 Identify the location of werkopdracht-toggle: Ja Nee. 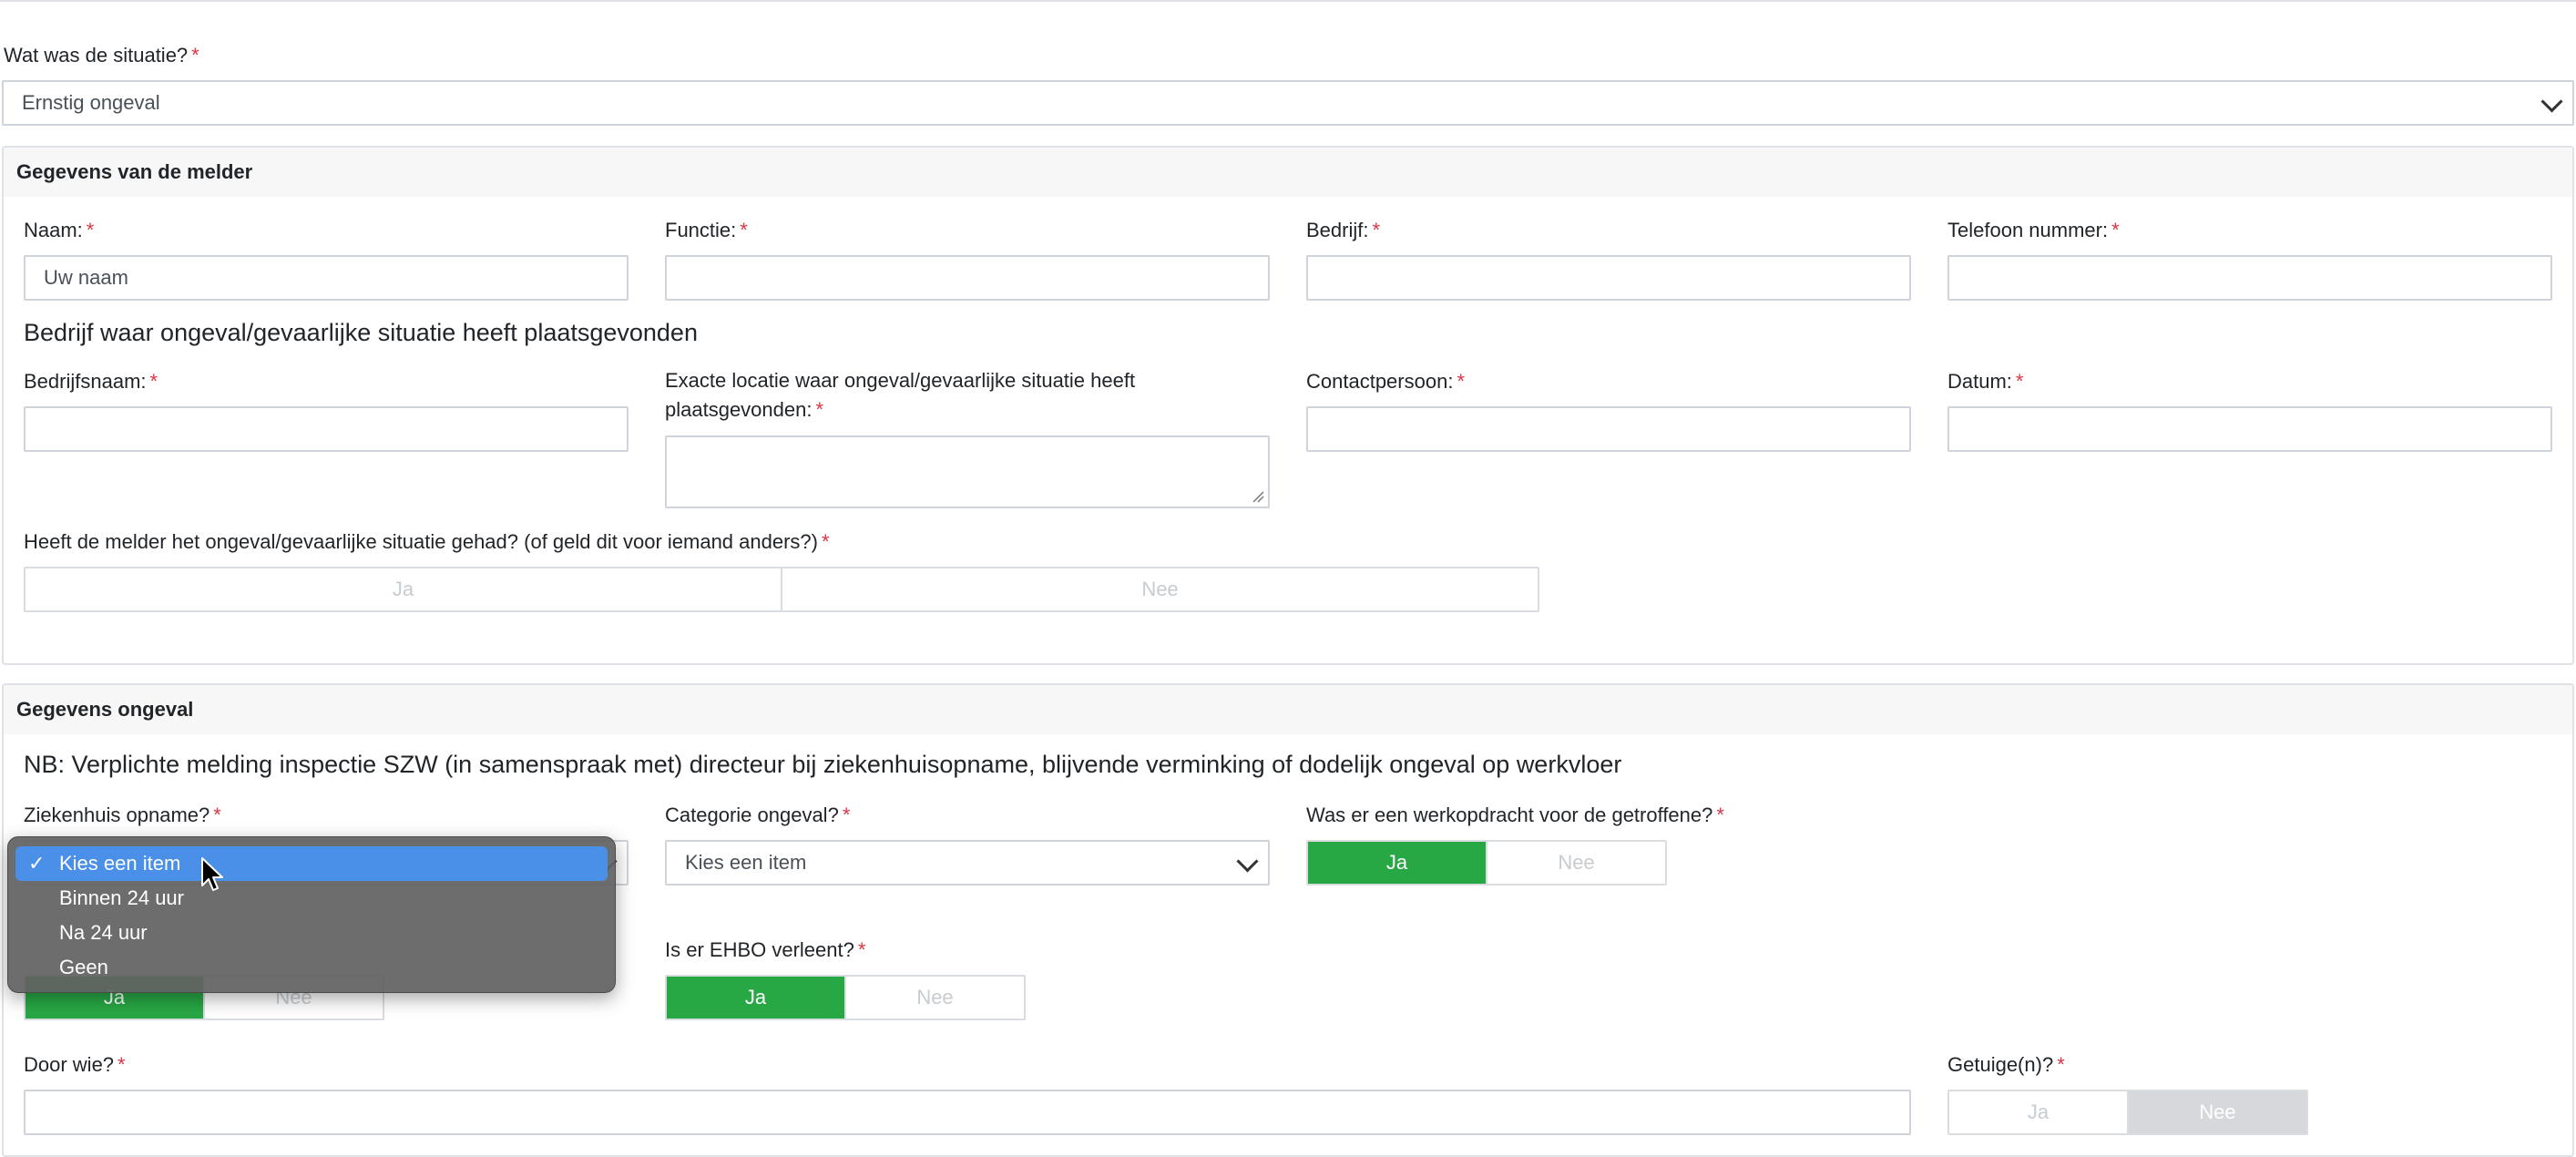
(1486, 863).